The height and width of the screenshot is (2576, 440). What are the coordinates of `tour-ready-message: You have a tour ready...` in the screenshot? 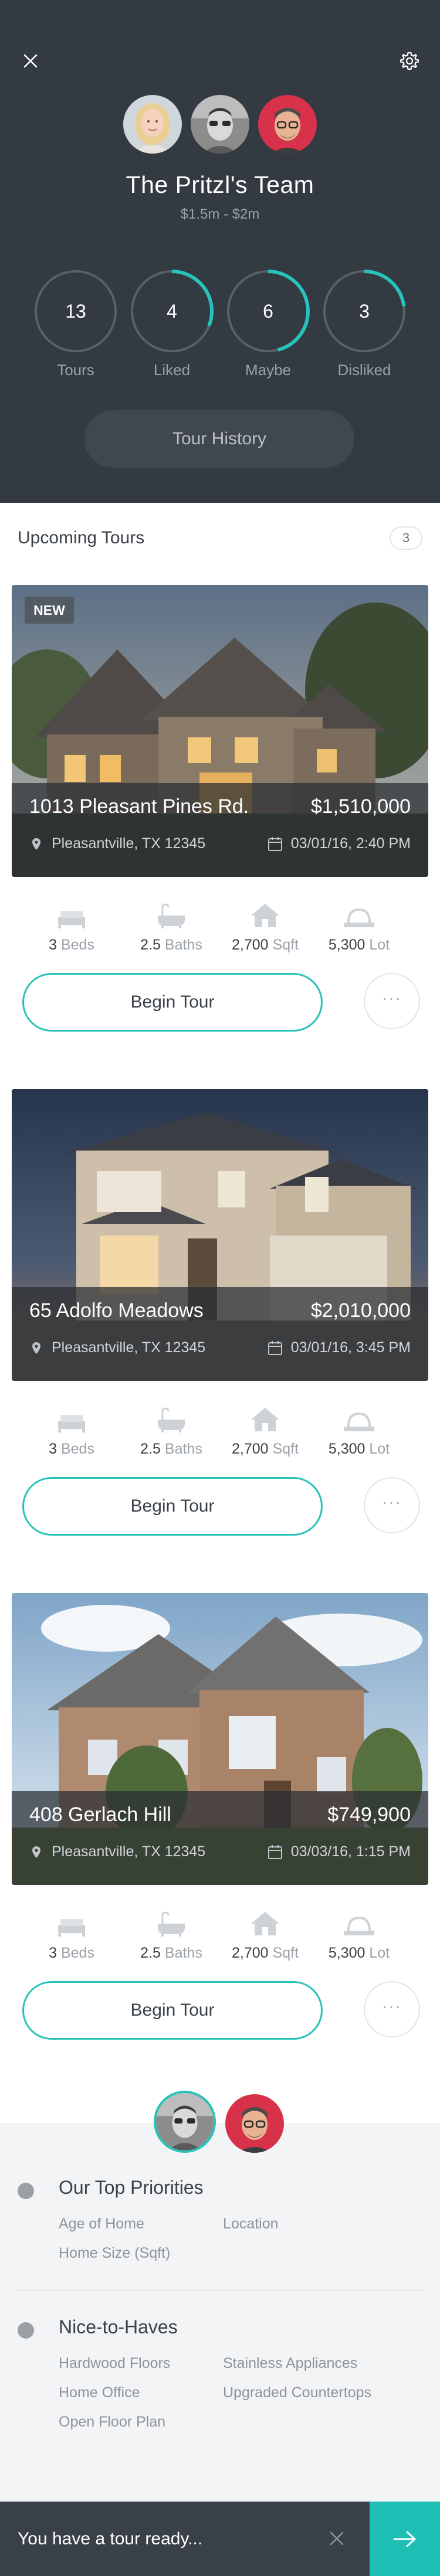 It's located at (110, 2539).